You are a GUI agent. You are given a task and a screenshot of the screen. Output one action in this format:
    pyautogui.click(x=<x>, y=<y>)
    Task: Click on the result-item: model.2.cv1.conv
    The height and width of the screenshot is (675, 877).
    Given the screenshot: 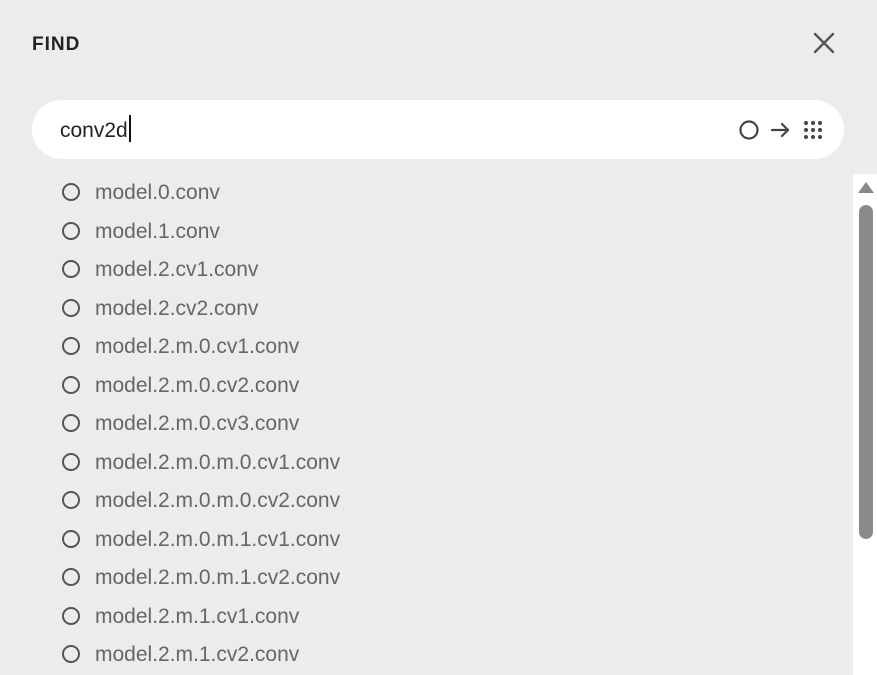 What is the action you would take?
    pyautogui.click(x=426, y=270)
    